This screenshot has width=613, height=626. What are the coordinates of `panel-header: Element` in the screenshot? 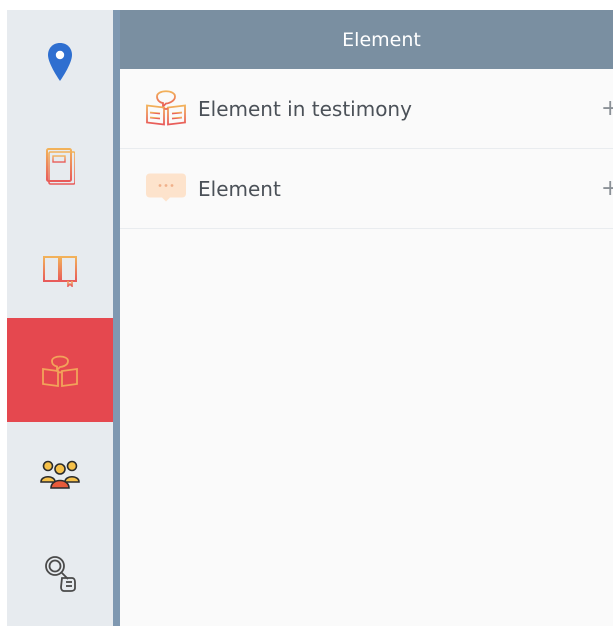 It's located at (366, 39).